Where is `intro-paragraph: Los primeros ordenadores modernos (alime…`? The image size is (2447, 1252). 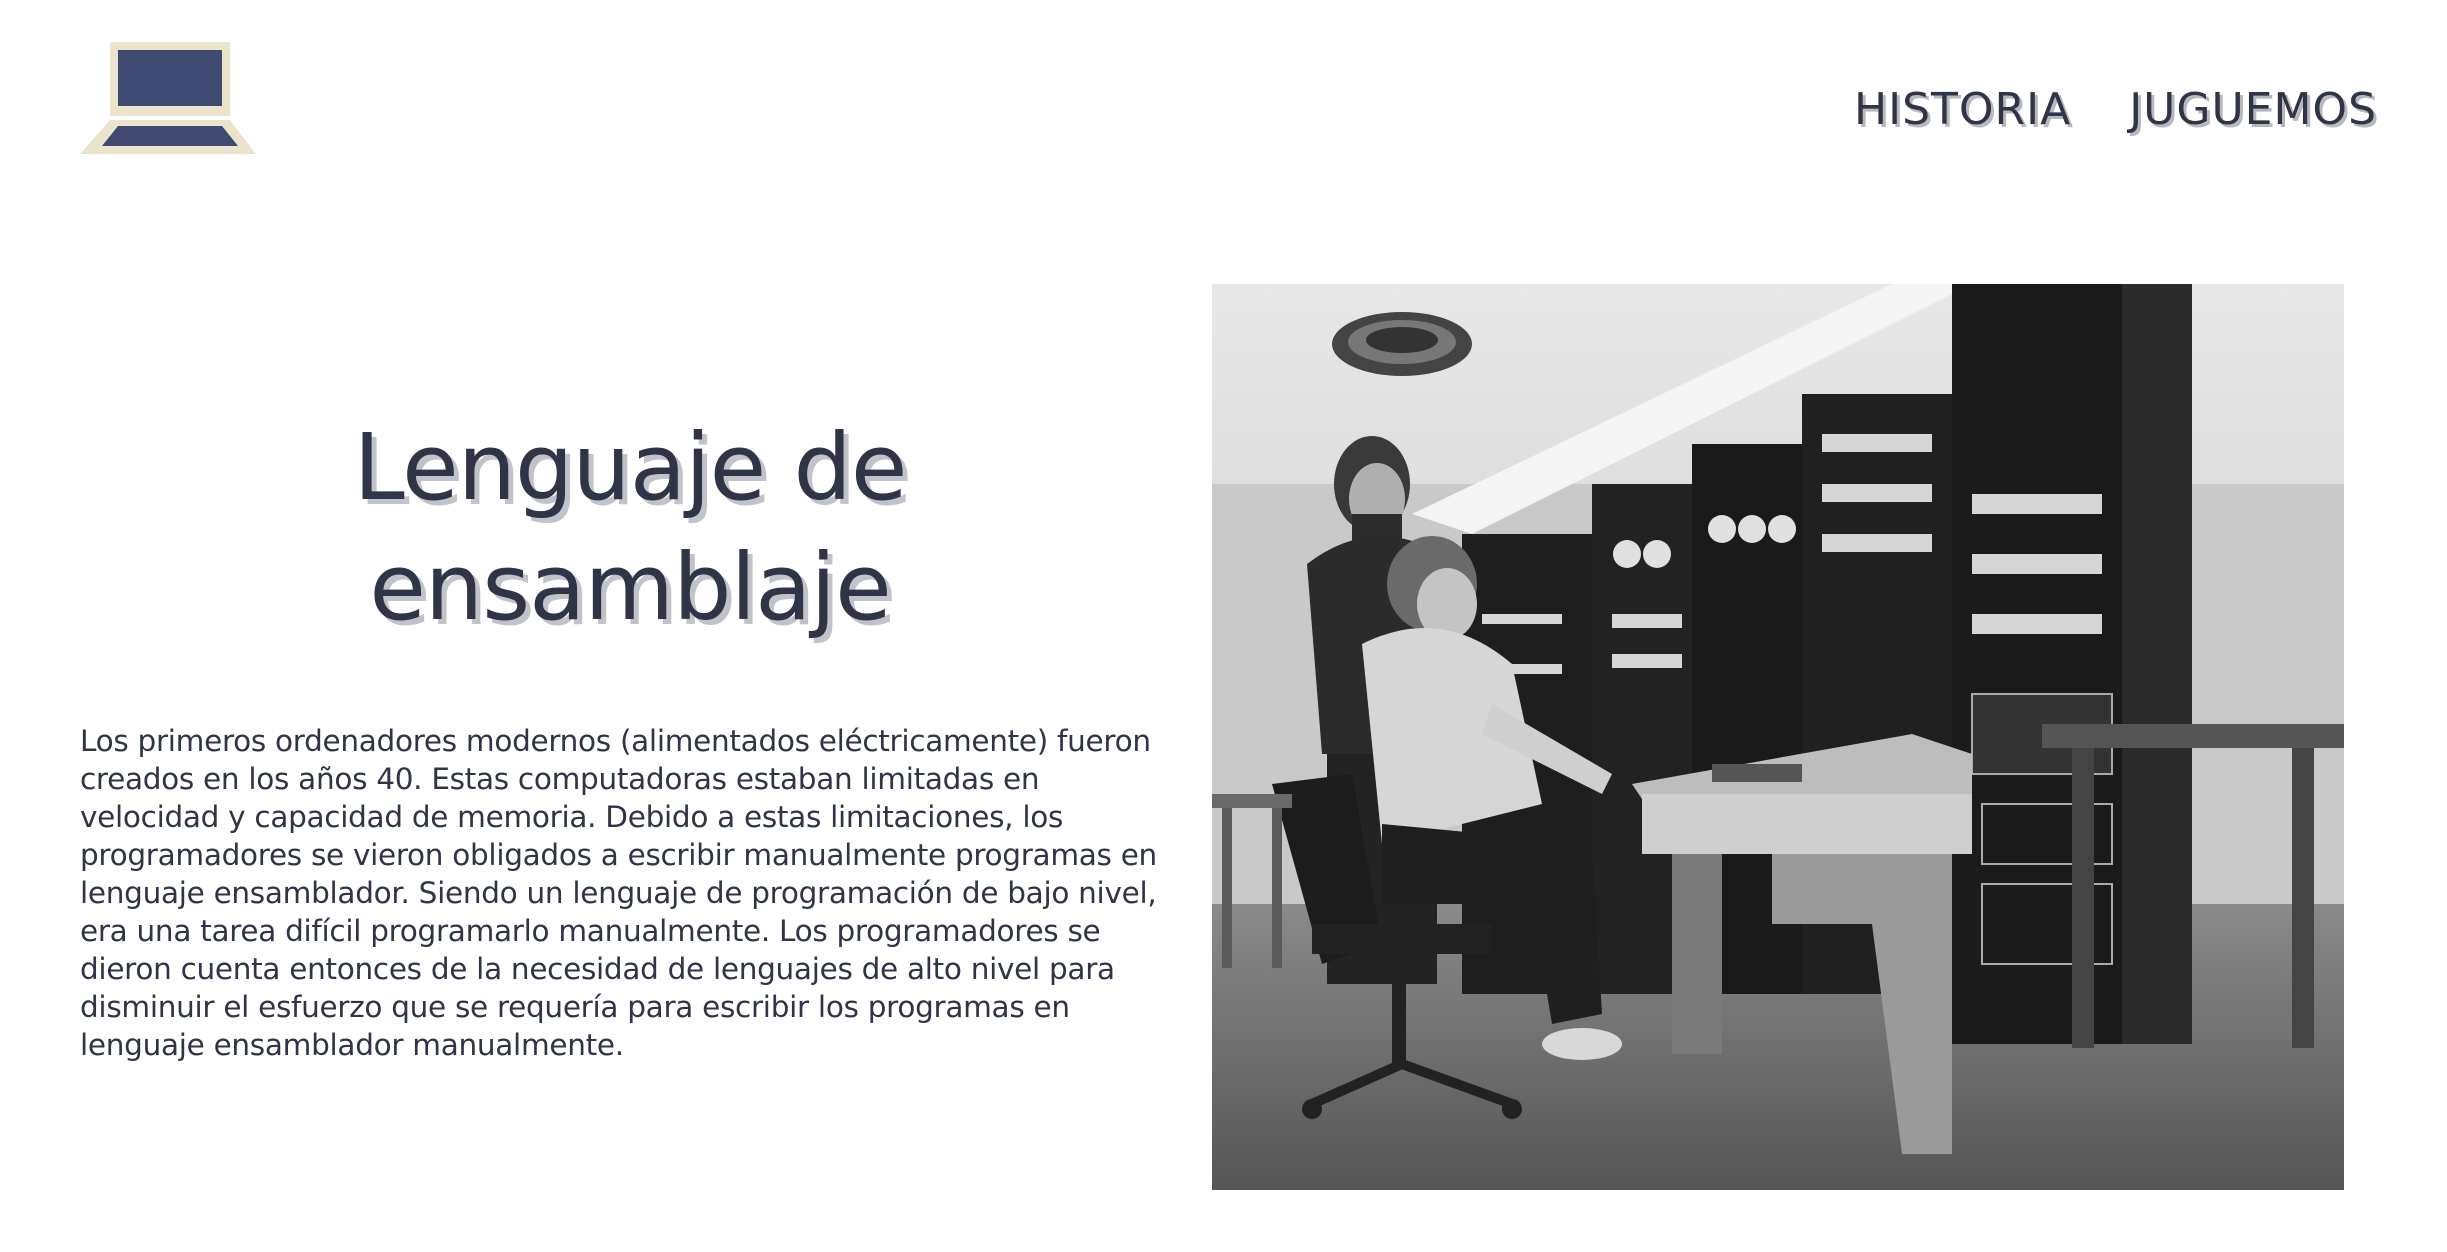 intro-paragraph: Los primeros ordenadores modernos (alime… is located at coordinates (618, 893).